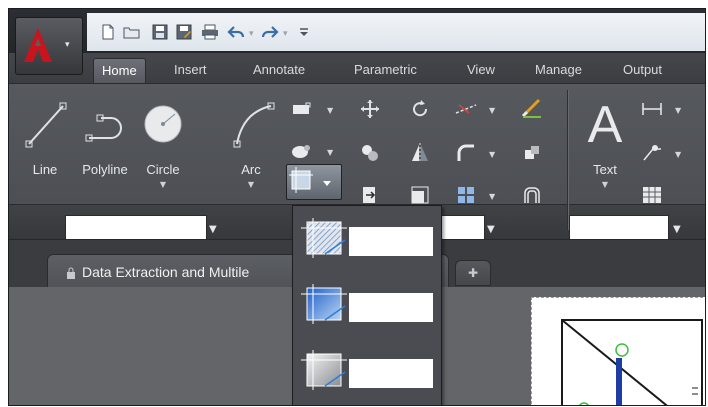  I want to click on text-icon: A, so click(605, 125).